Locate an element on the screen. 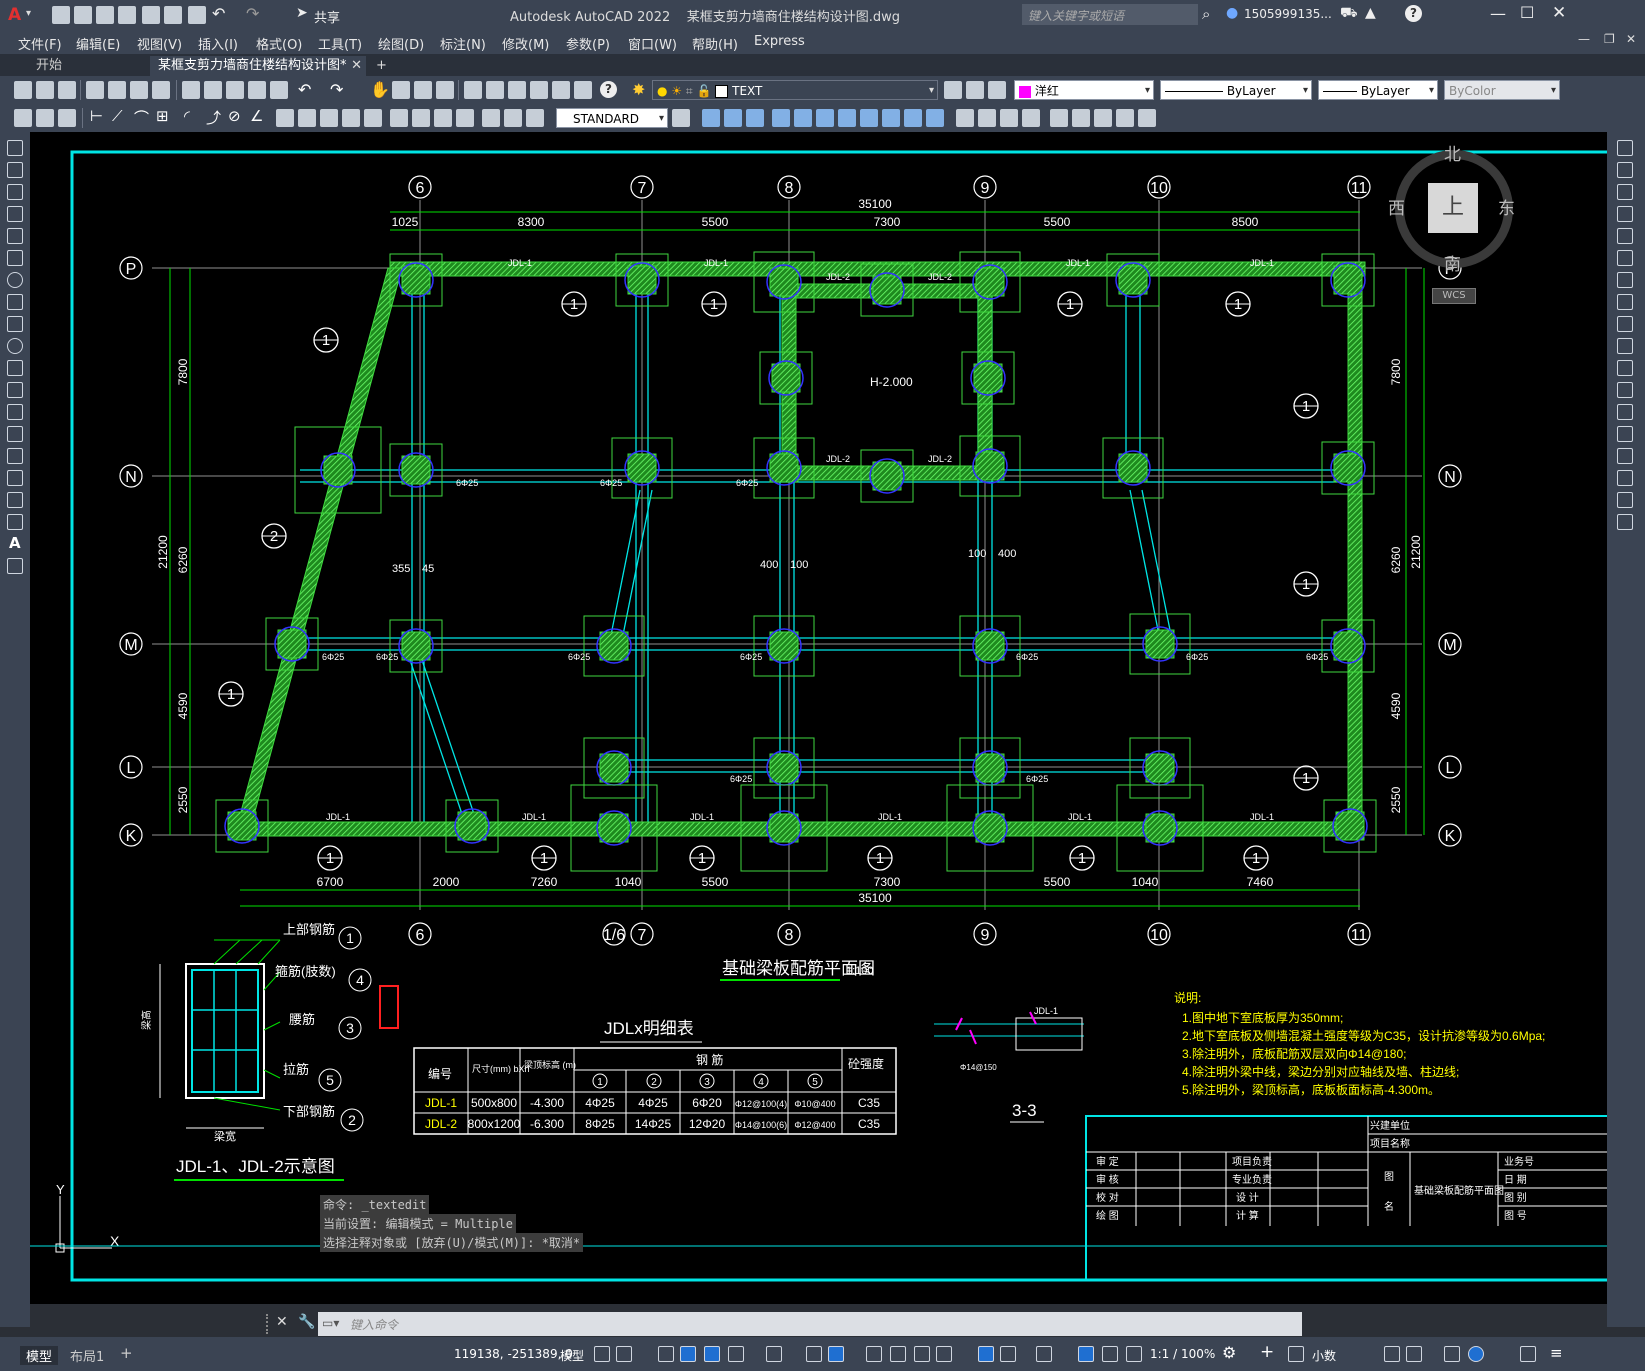 The height and width of the screenshot is (1371, 1645). menu-window: 窗口(W) is located at coordinates (652, 43).